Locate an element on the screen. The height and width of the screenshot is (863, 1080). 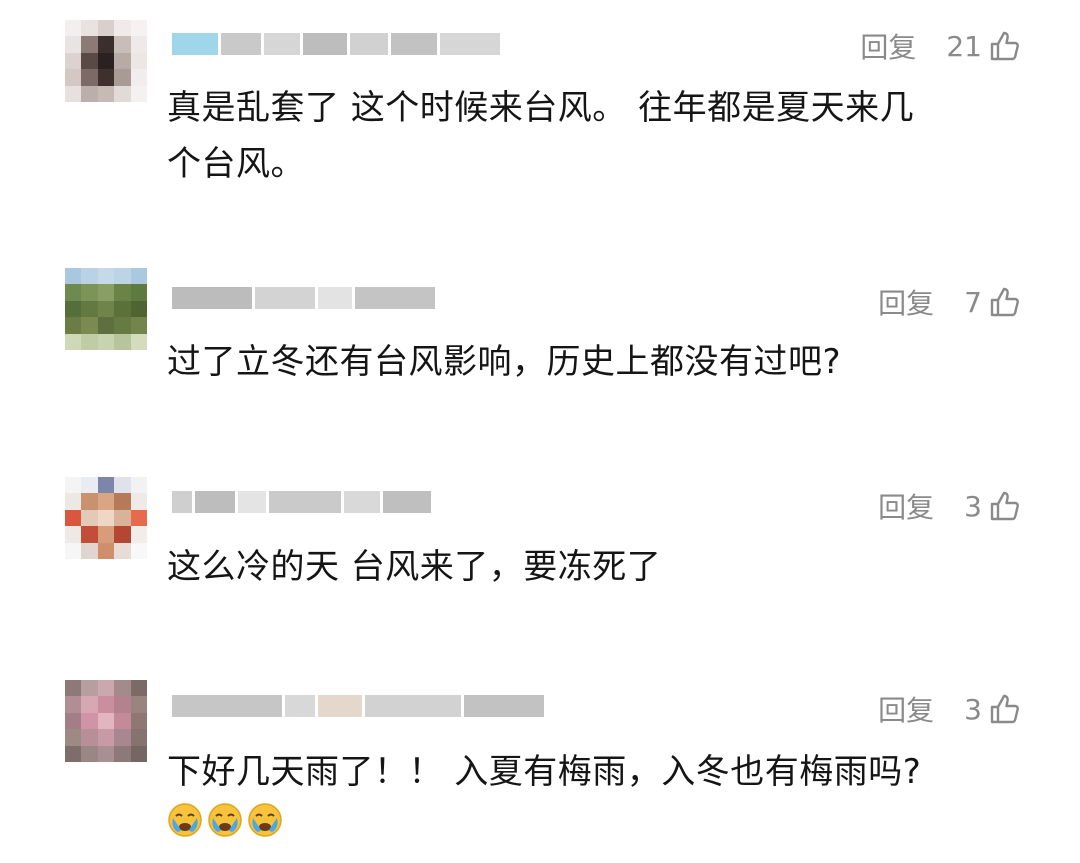
comment-actions: 回复 3 is located at coordinates (949, 506).